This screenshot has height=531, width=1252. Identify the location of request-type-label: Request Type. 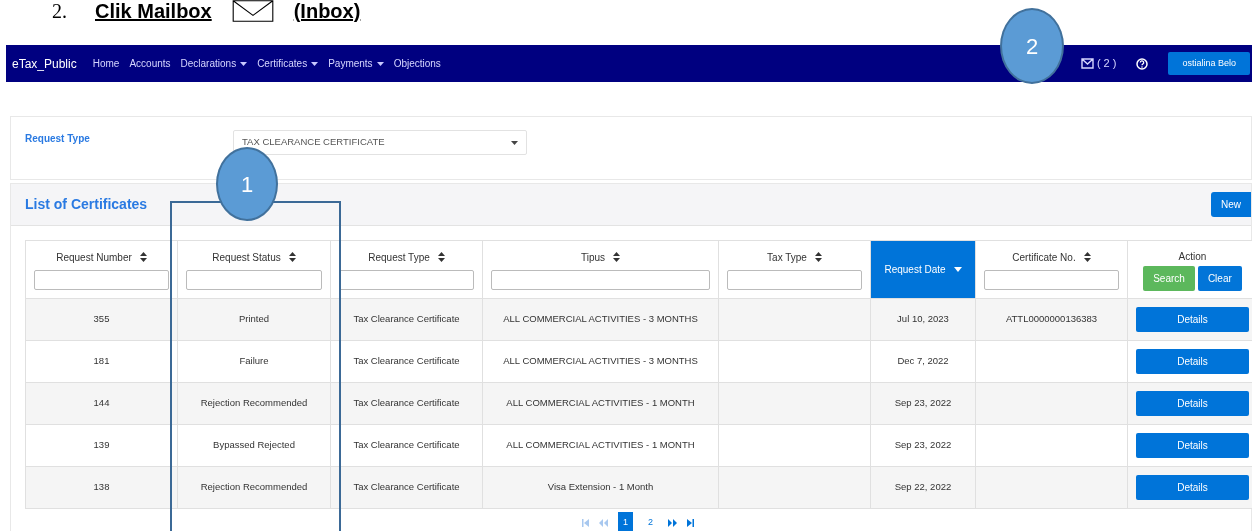
(58, 139).